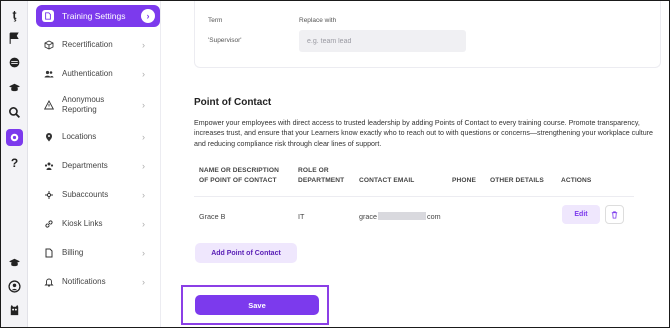 The image size is (670, 328). Describe the element at coordinates (87, 44) in the screenshot. I see `sidebar-item-label: Recertification` at that location.